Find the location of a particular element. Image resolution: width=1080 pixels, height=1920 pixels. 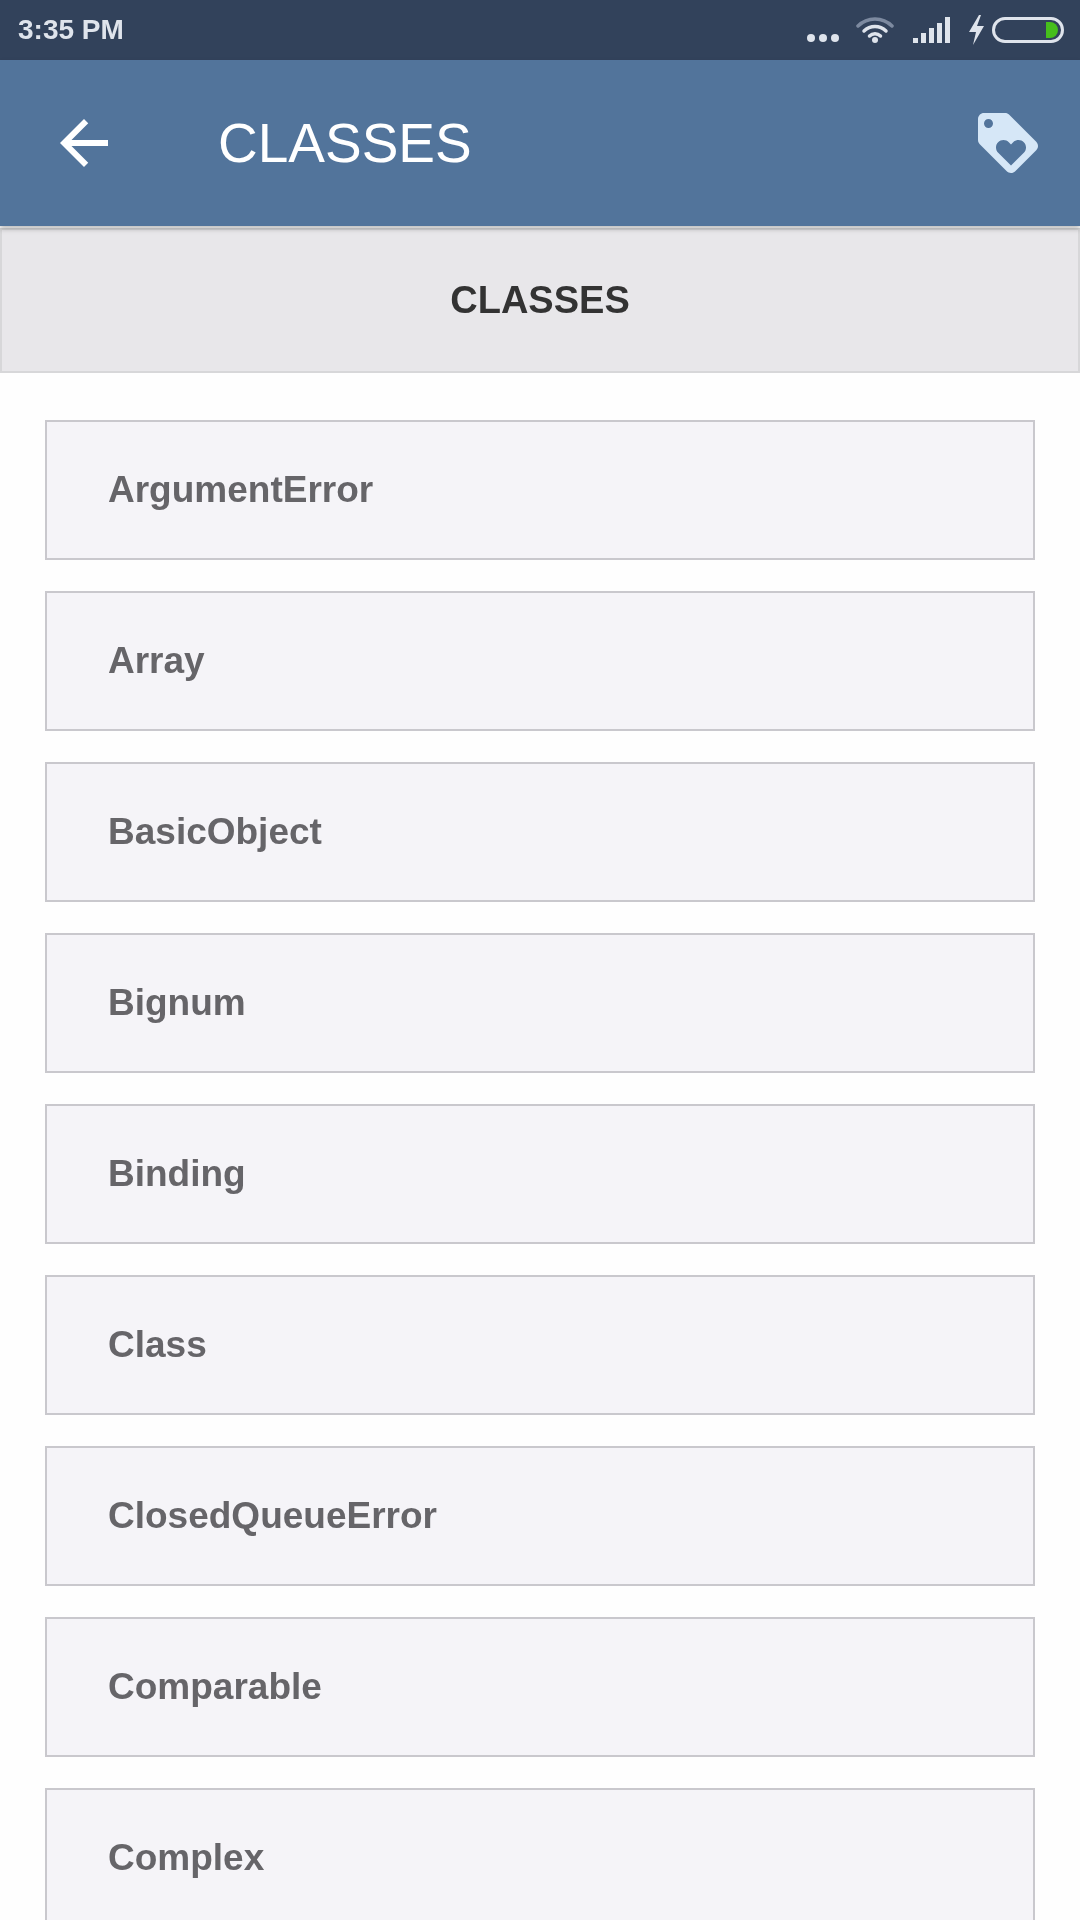

class-list-item: Array is located at coordinates (540, 661).